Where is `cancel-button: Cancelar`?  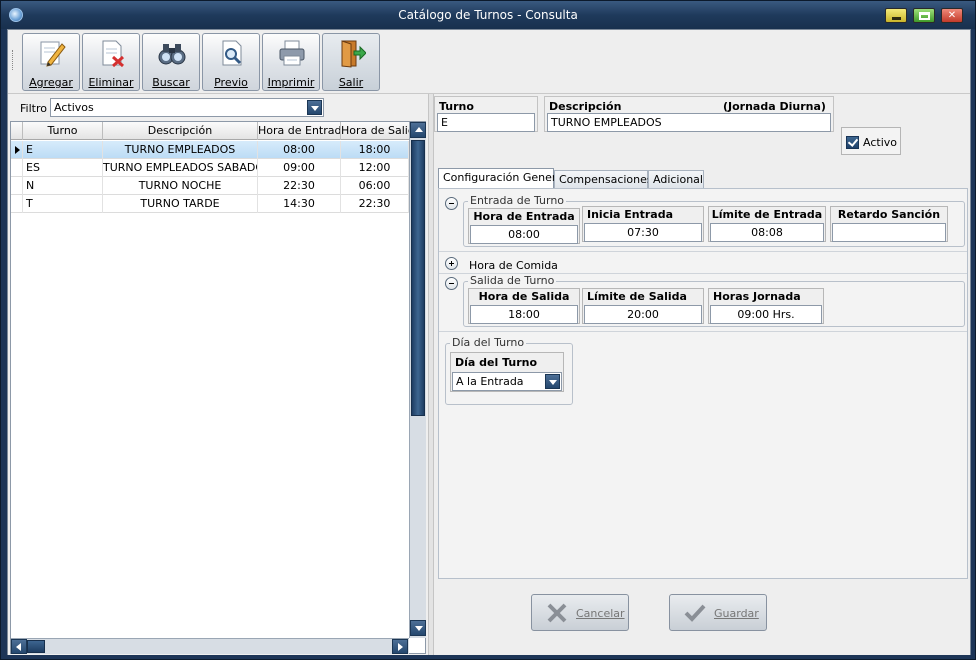
cancel-button: Cancelar is located at coordinates (580, 612).